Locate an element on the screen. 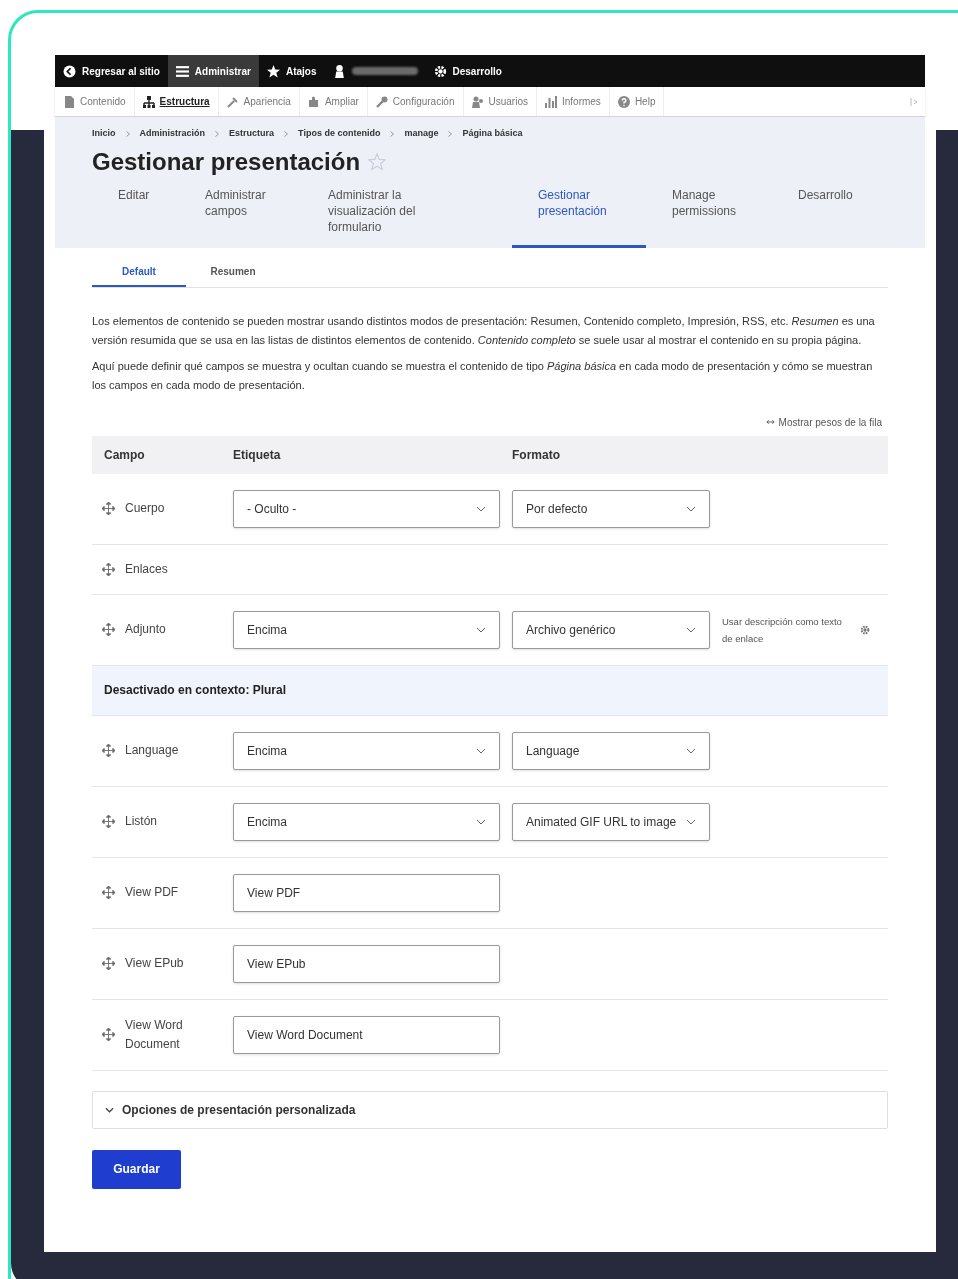 This screenshot has width=958, height=1279. wrench-icon is located at coordinates (381, 101).